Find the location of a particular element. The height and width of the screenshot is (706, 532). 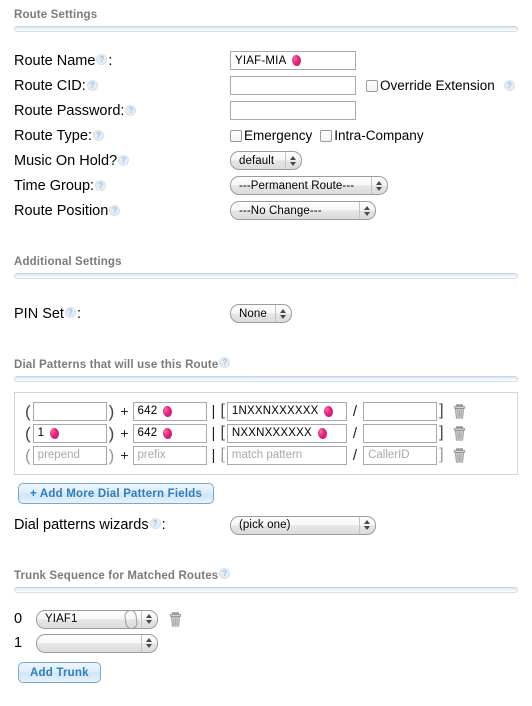

route-password-input is located at coordinates (293, 110).